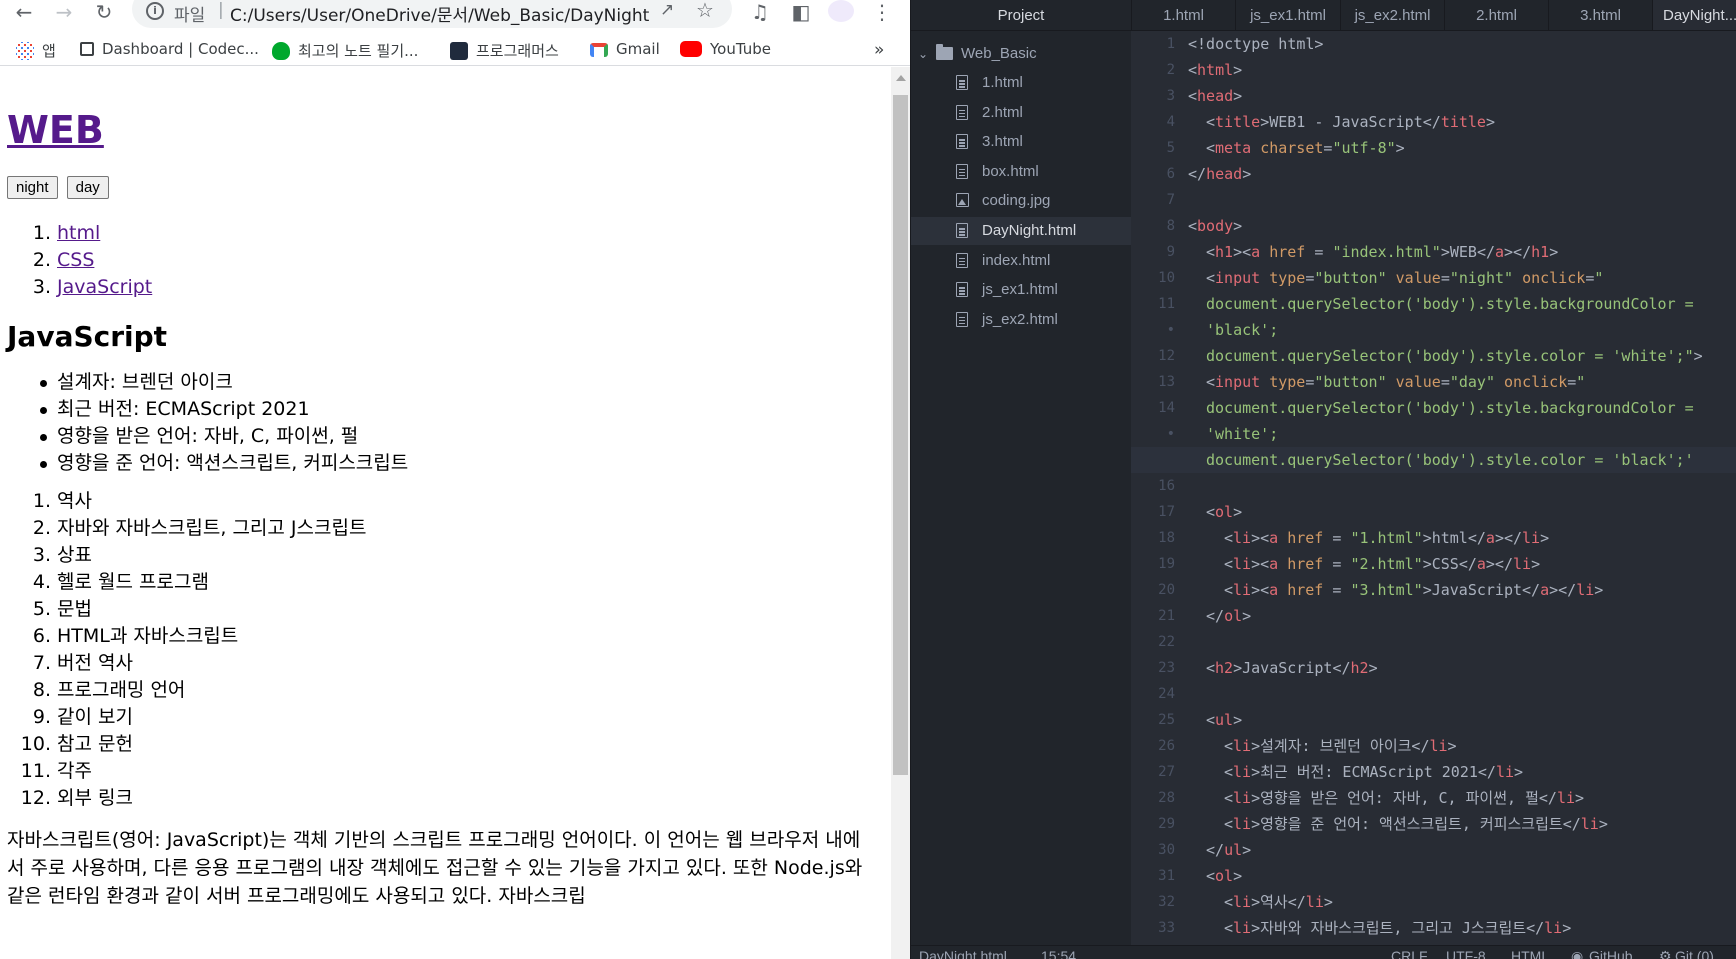 The width and height of the screenshot is (1736, 959). What do you see at coordinates (1021, 231) in the screenshot?
I see `tree-file-item: DayNight.html` at bounding box center [1021, 231].